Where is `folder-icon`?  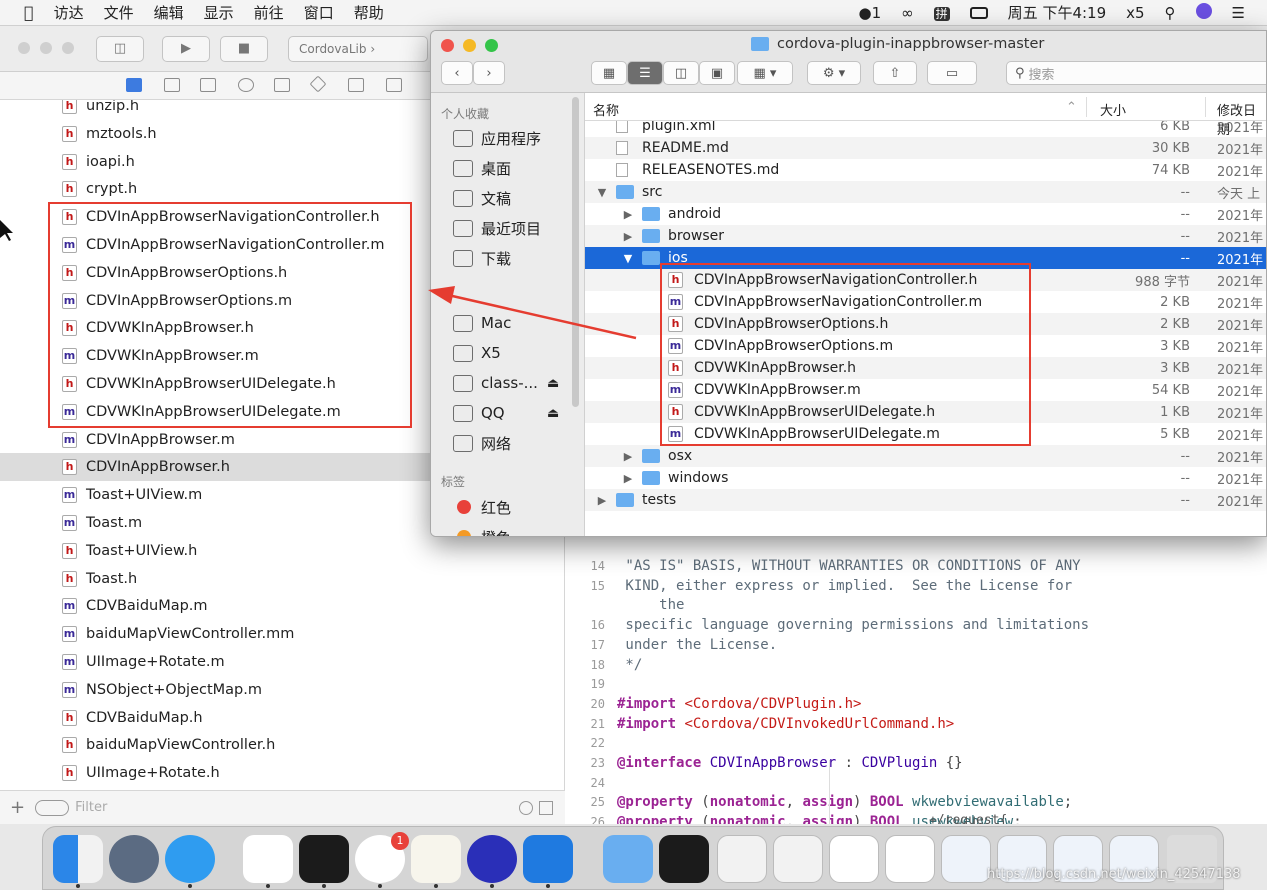 folder-icon is located at coordinates (628, 859).